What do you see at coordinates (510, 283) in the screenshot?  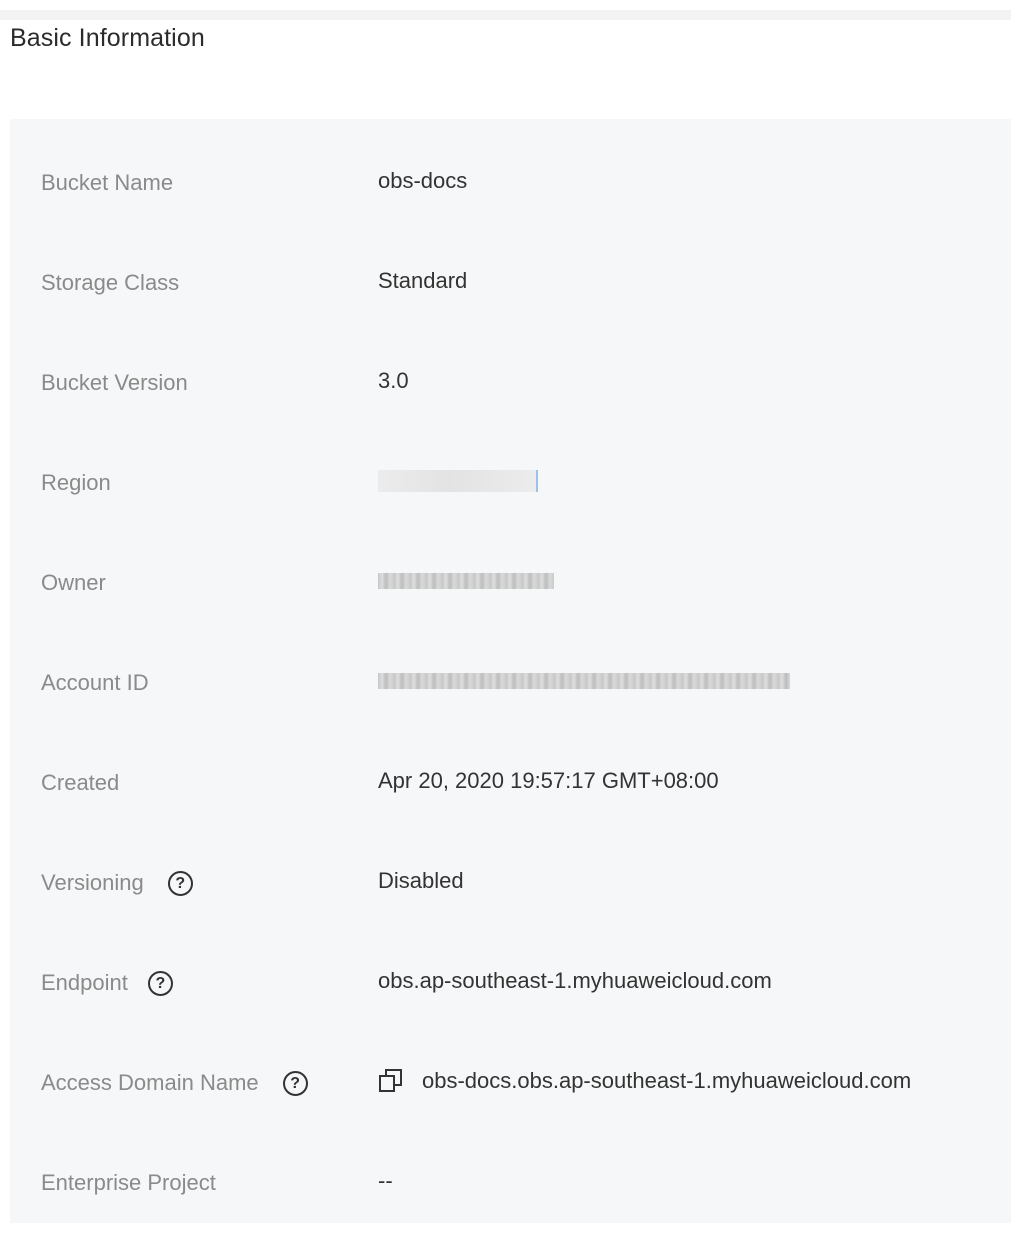 I see `row-storage-class: Storage Class Standard` at bounding box center [510, 283].